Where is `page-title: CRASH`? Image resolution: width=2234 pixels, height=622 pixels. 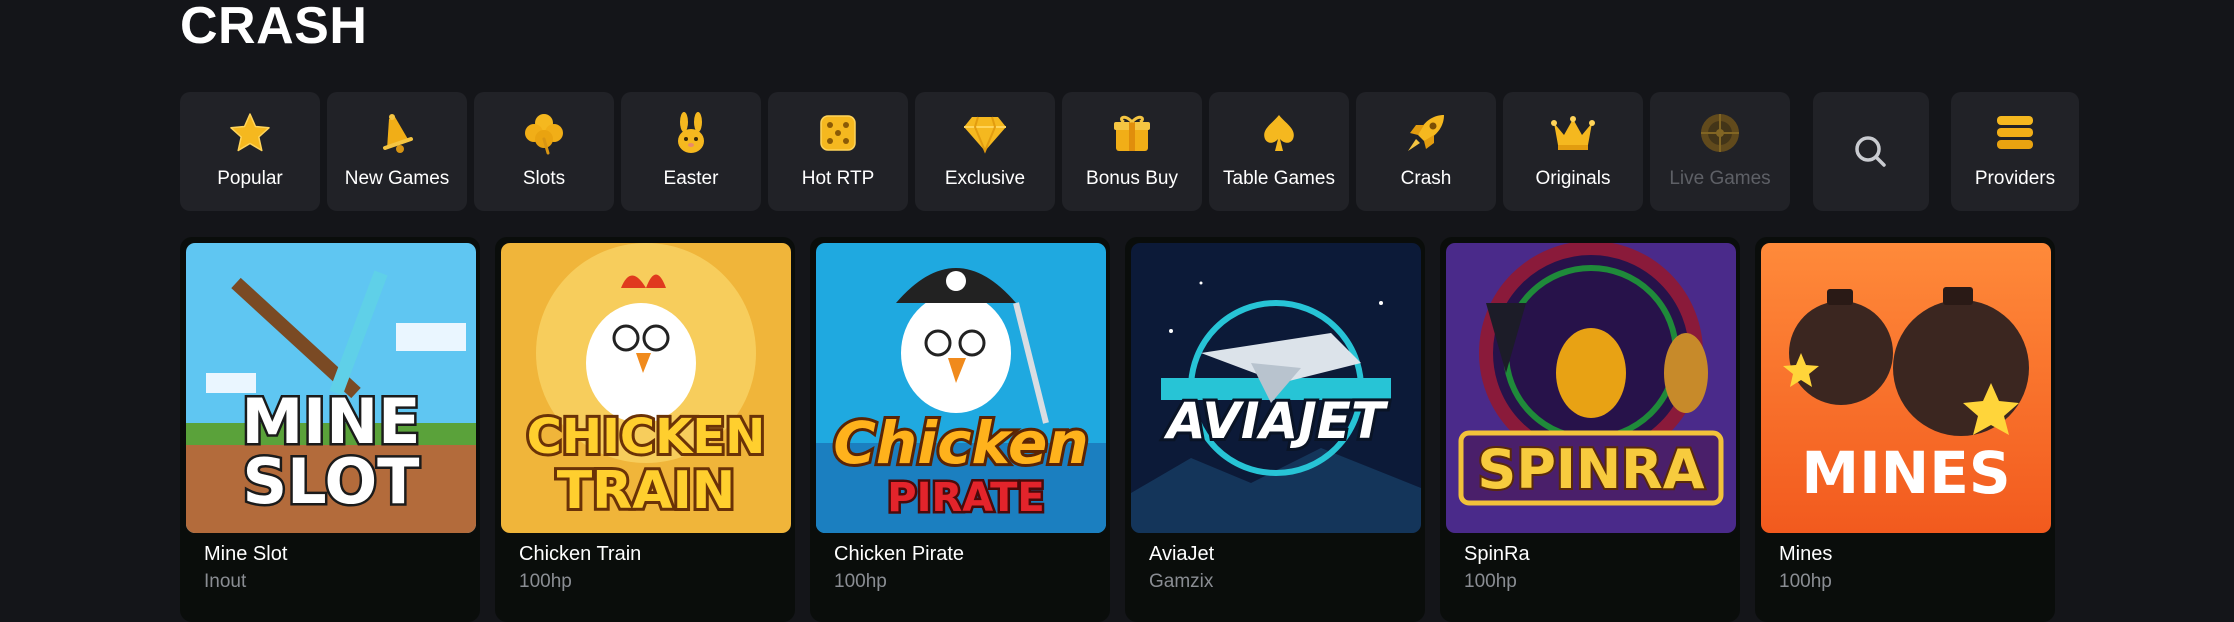 page-title: CRASH is located at coordinates (274, 27).